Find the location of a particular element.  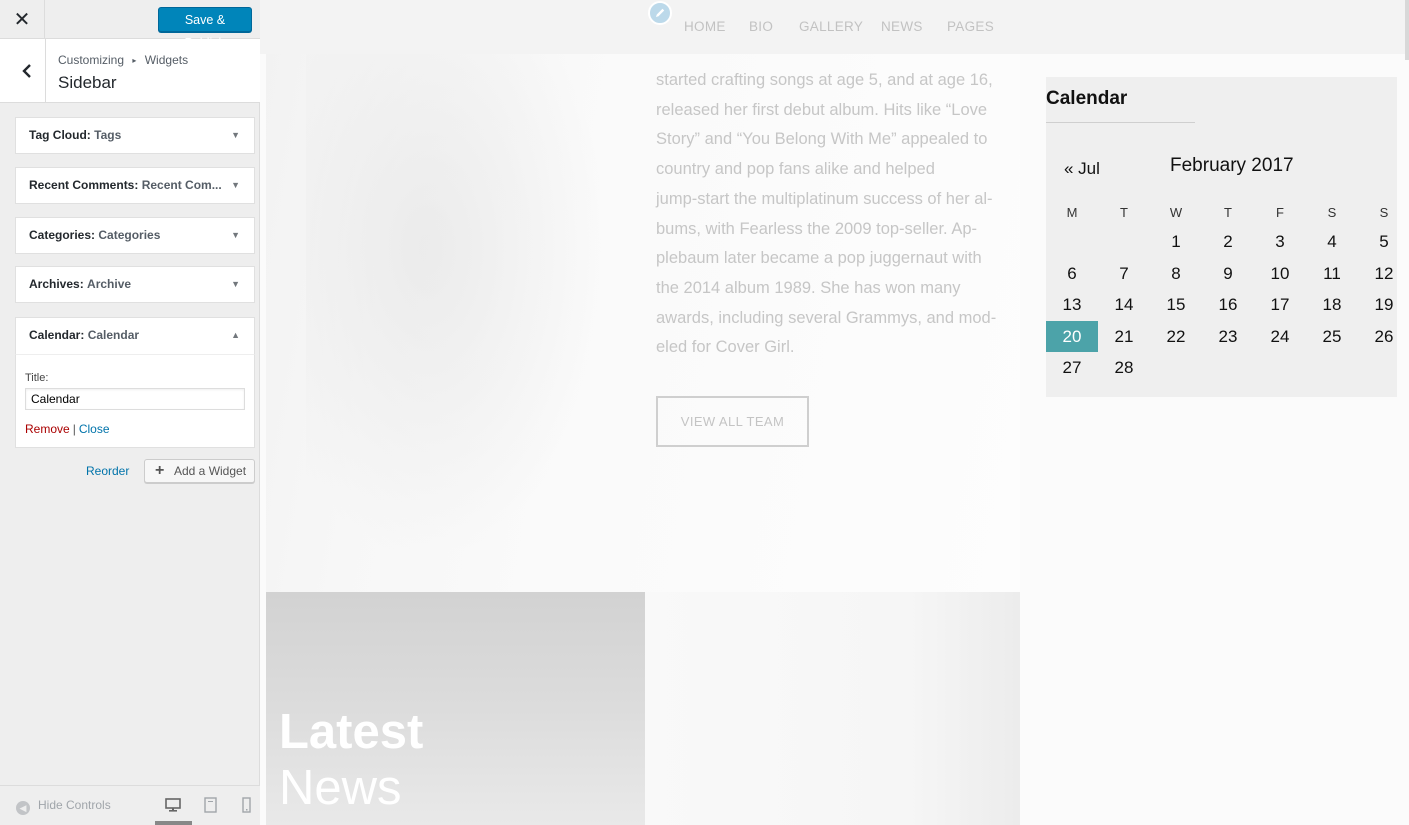

calendar-day: 27 is located at coordinates (1072, 367).